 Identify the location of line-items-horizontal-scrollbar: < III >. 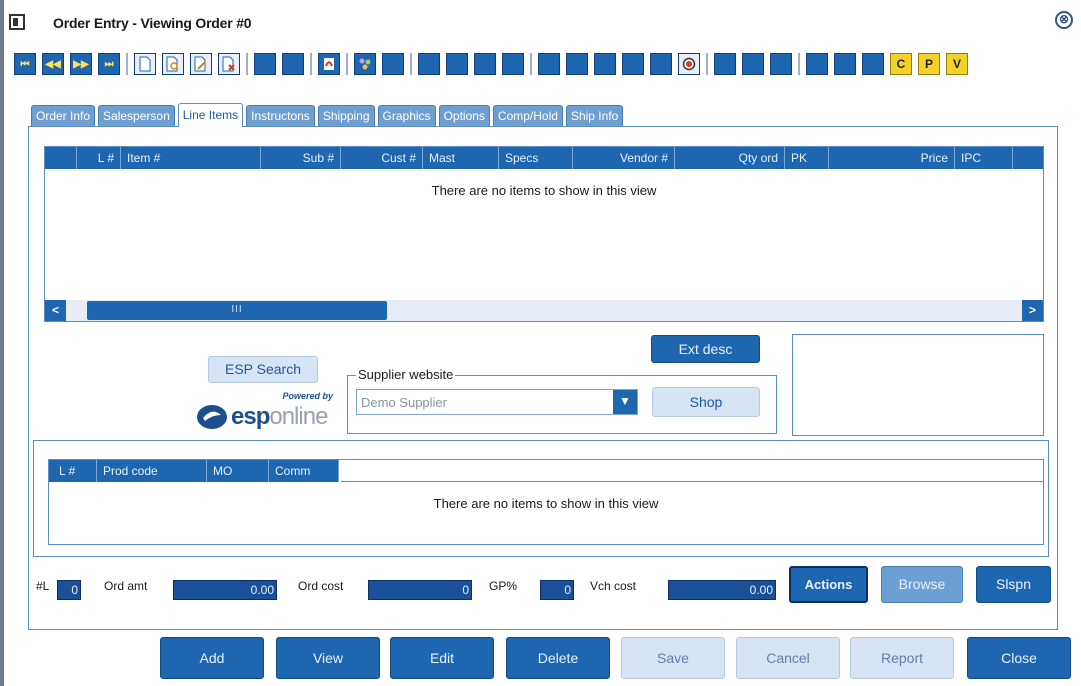
(544, 310).